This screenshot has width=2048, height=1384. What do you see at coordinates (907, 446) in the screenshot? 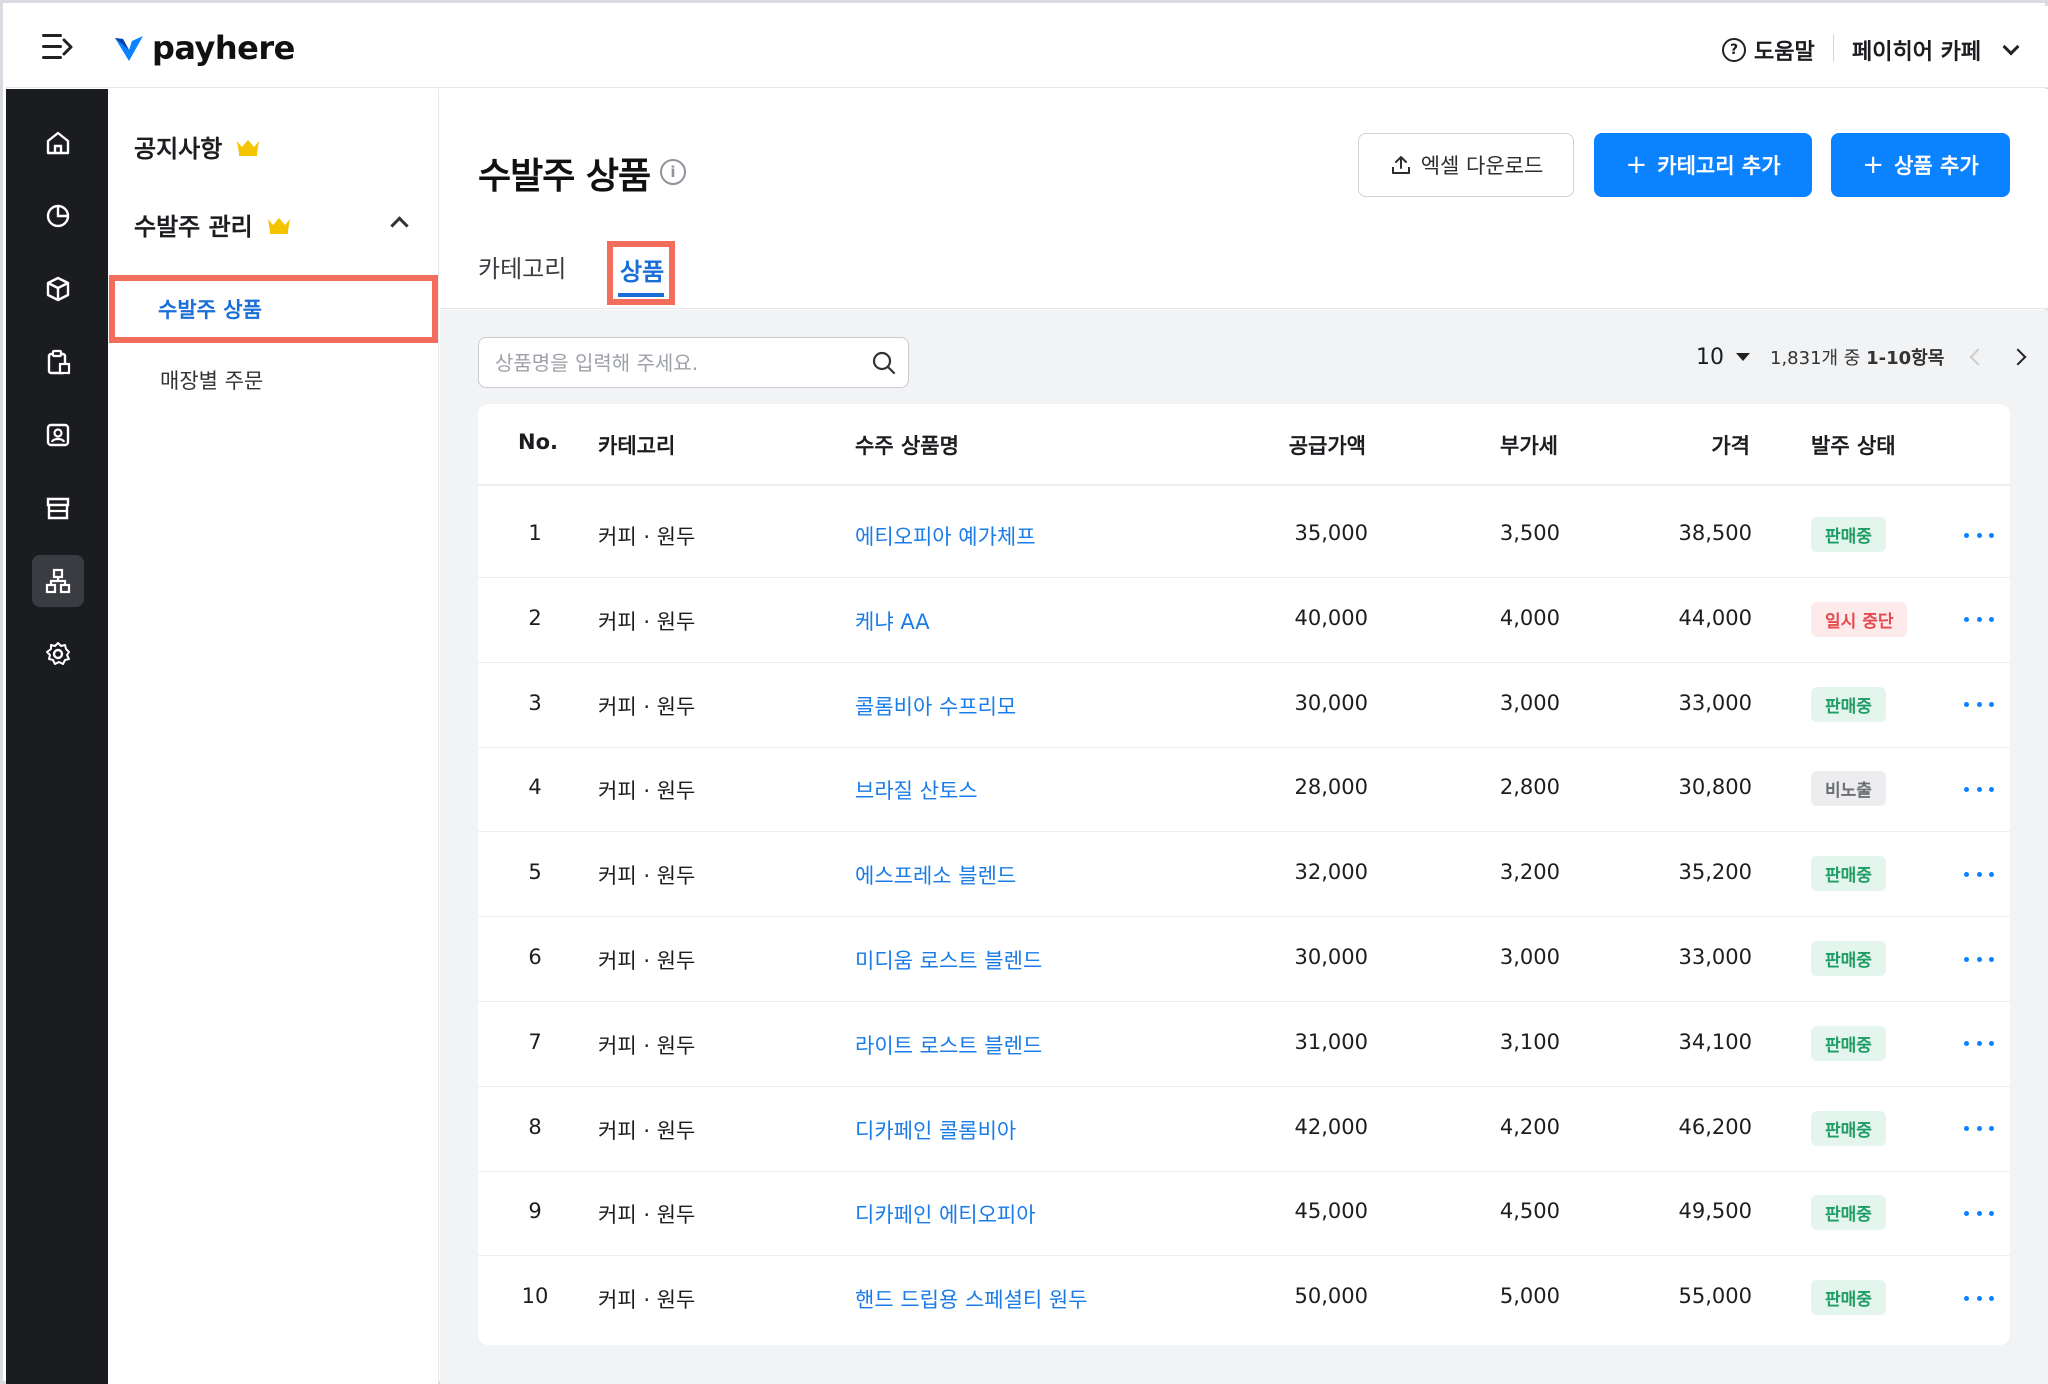
I see `col-name: 수주 상품명` at bounding box center [907, 446].